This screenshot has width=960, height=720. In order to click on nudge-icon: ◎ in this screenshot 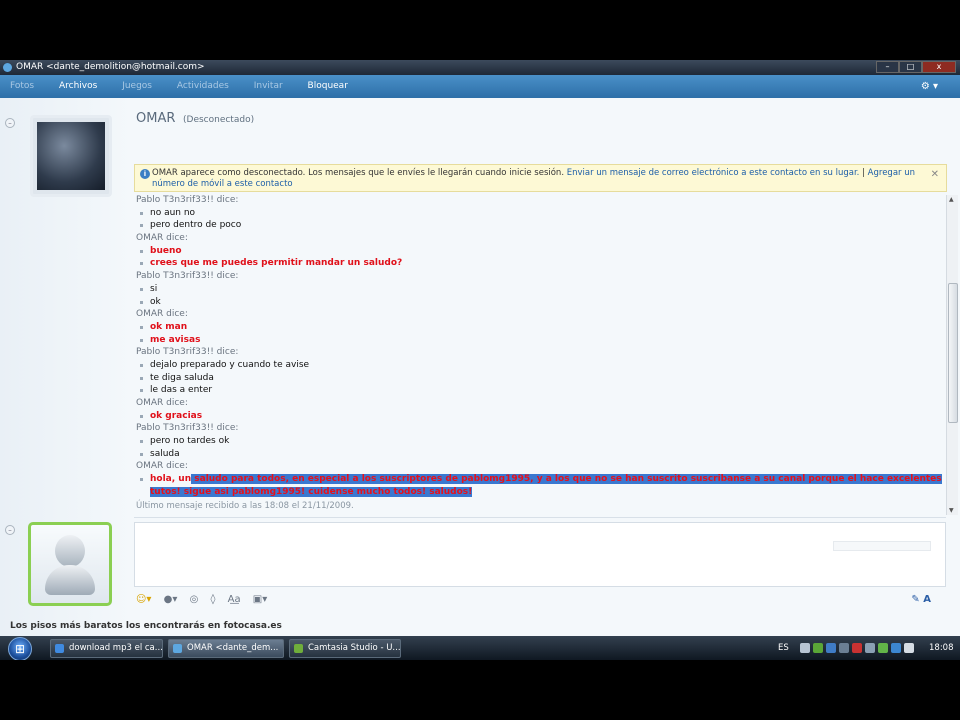, I will do `click(194, 599)`.